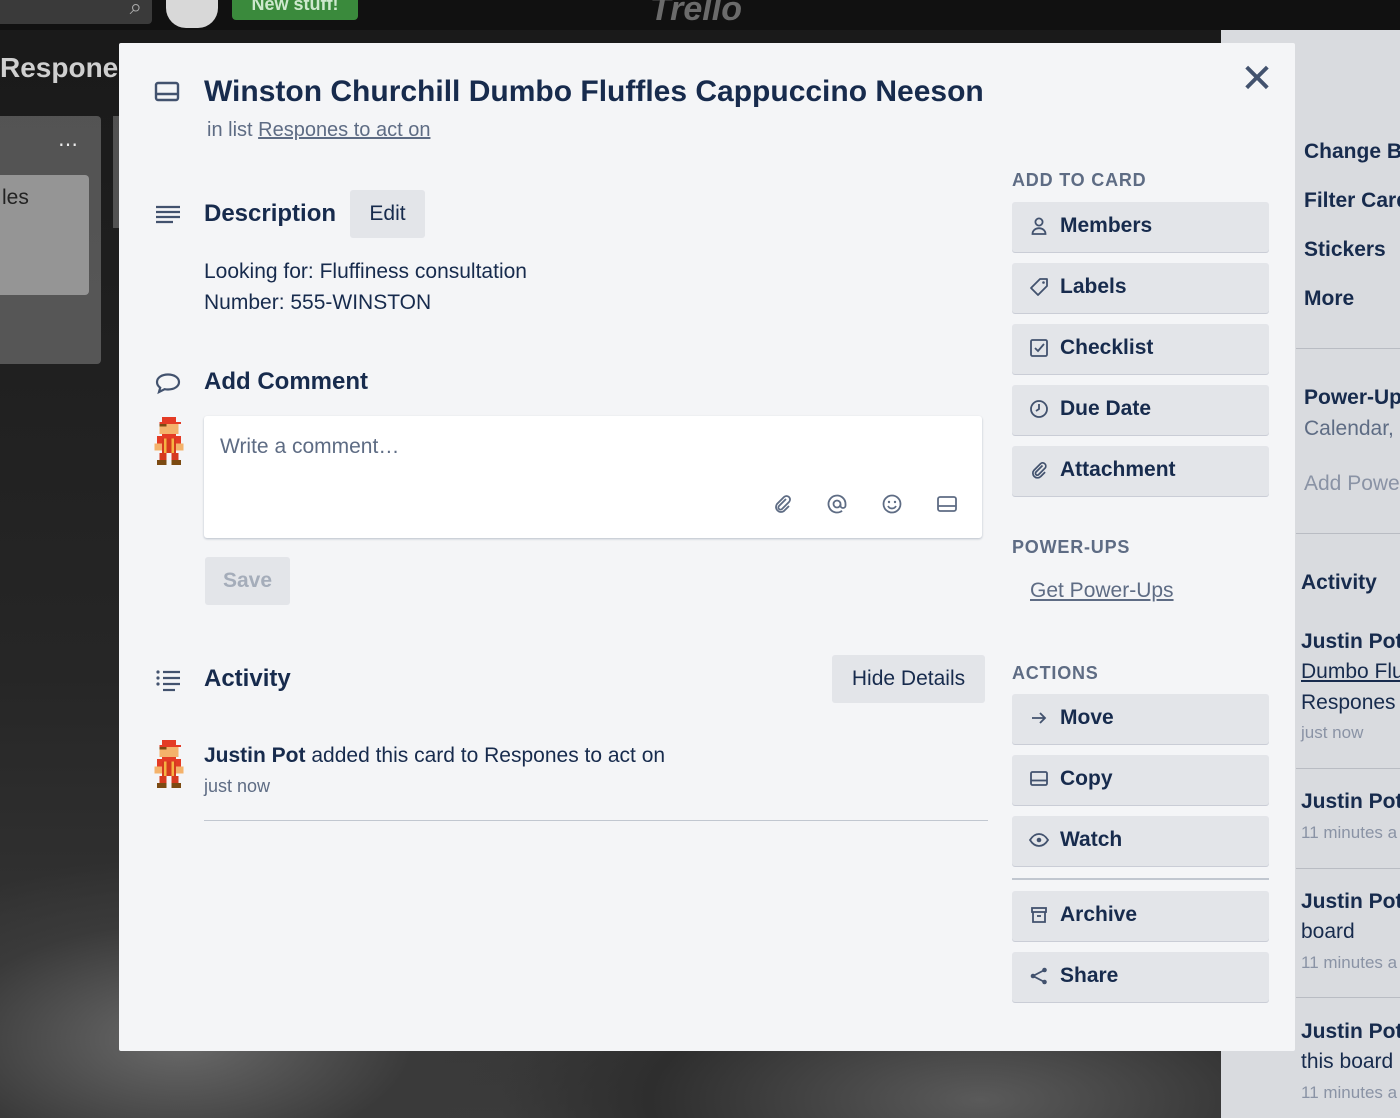 This screenshot has width=1400, height=1118. I want to click on menu-activity-text: board, so click(1328, 931).